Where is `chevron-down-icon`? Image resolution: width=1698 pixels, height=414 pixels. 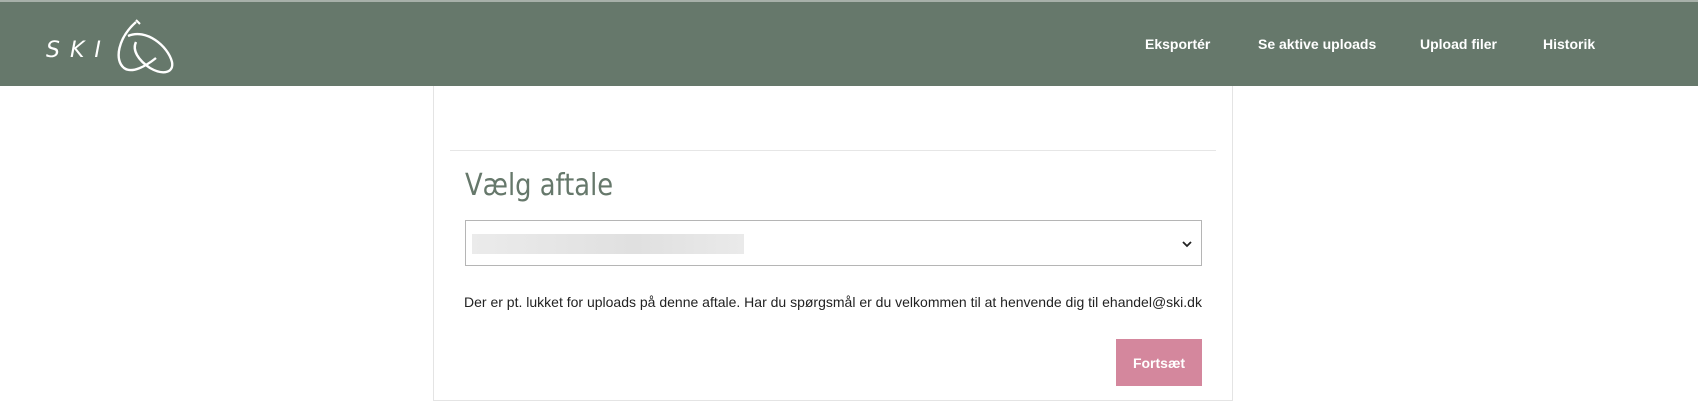
chevron-down-icon is located at coordinates (1187, 244).